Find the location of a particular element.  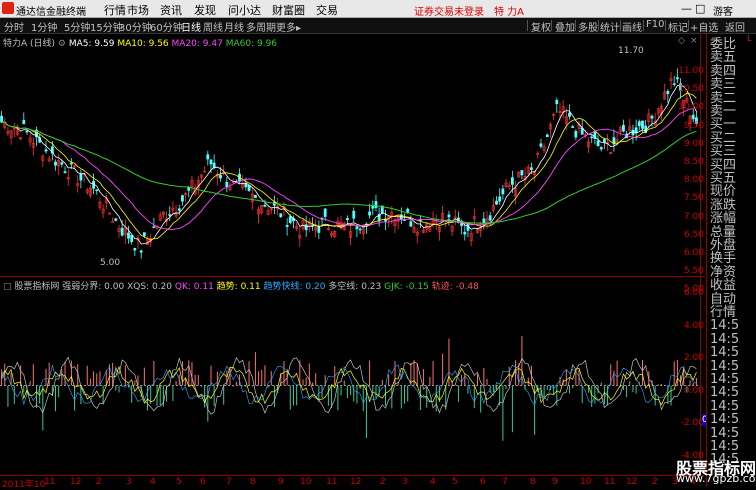

price-tick-label: 8.50 is located at coordinates (693, 162).